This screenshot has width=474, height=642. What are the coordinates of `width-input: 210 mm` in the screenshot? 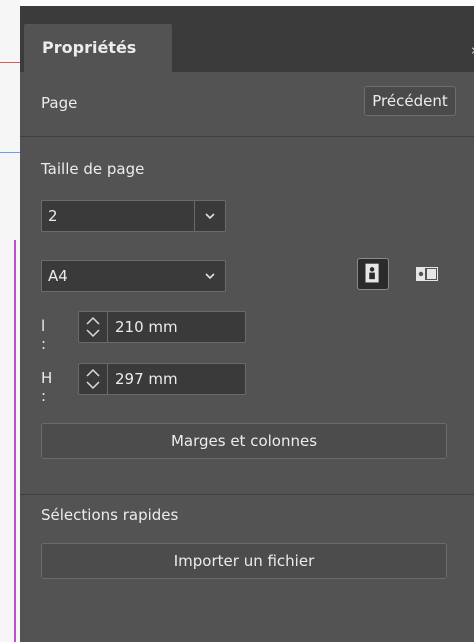 It's located at (162, 327).